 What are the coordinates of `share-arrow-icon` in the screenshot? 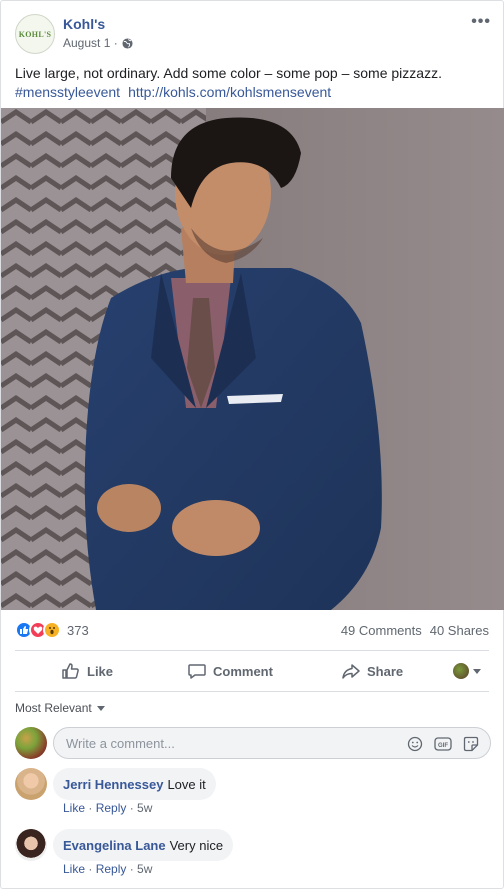 It's located at (351, 671).